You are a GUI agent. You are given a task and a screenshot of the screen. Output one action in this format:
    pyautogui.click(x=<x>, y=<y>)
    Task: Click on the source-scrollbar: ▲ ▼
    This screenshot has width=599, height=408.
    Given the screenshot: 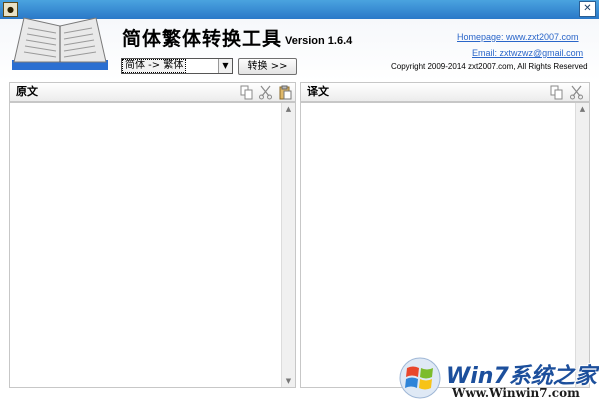 What is the action you would take?
    pyautogui.click(x=288, y=245)
    